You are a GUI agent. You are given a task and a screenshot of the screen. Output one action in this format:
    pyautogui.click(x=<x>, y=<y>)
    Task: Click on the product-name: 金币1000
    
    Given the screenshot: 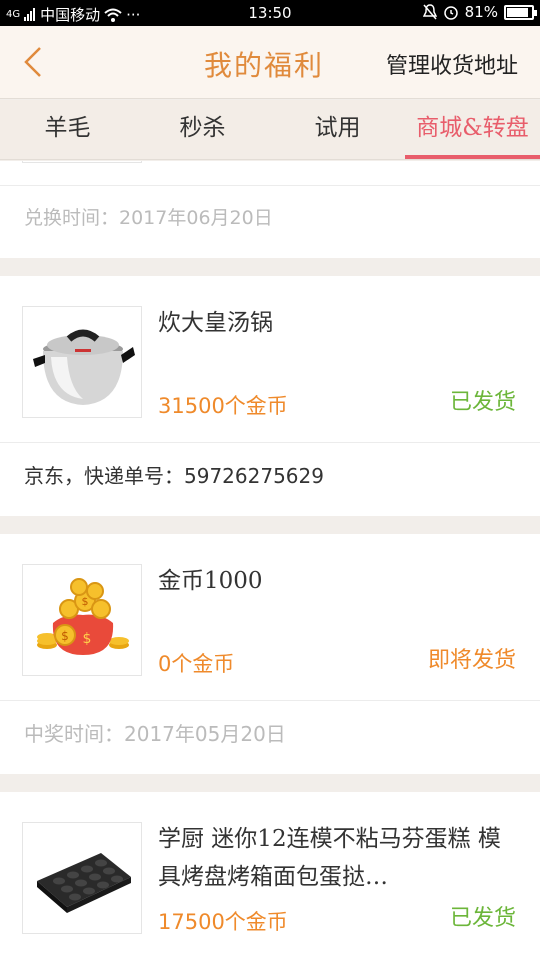 What is the action you would take?
    pyautogui.click(x=210, y=581)
    